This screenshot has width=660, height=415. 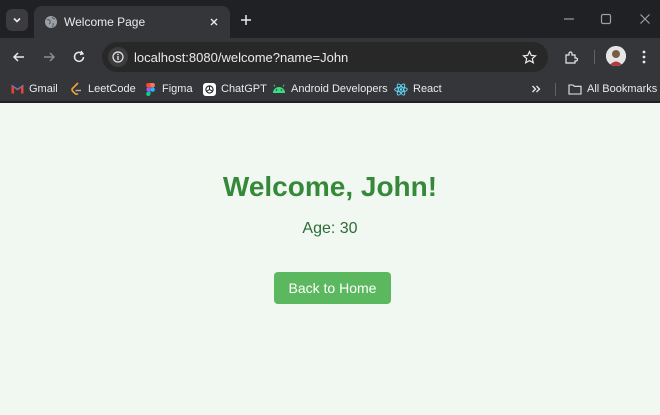 I want to click on window-close-button, so click(x=645, y=19).